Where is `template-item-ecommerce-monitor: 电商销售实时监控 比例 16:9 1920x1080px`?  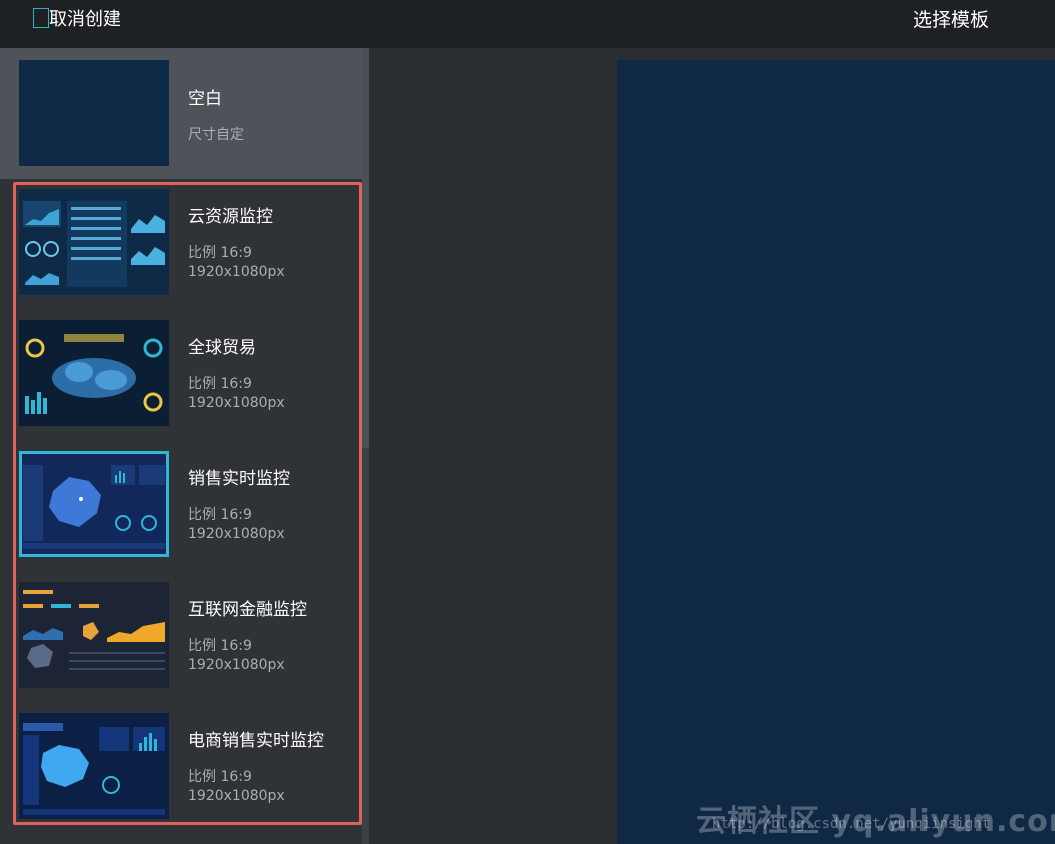 template-item-ecommerce-monitor: 电商销售实时监控 比例 16:9 1920x1080px is located at coordinates (187, 774).